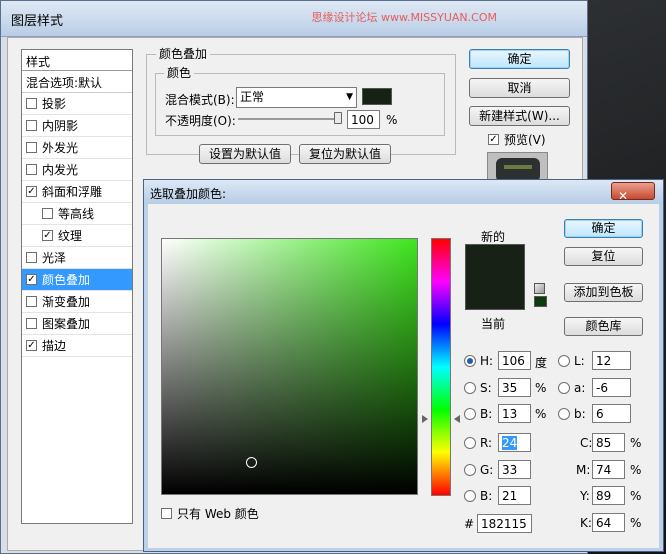 This screenshot has width=666, height=554. Describe the element at coordinates (188, 194) in the screenshot. I see `color-picker-title: 选取叠加颜色:` at that location.